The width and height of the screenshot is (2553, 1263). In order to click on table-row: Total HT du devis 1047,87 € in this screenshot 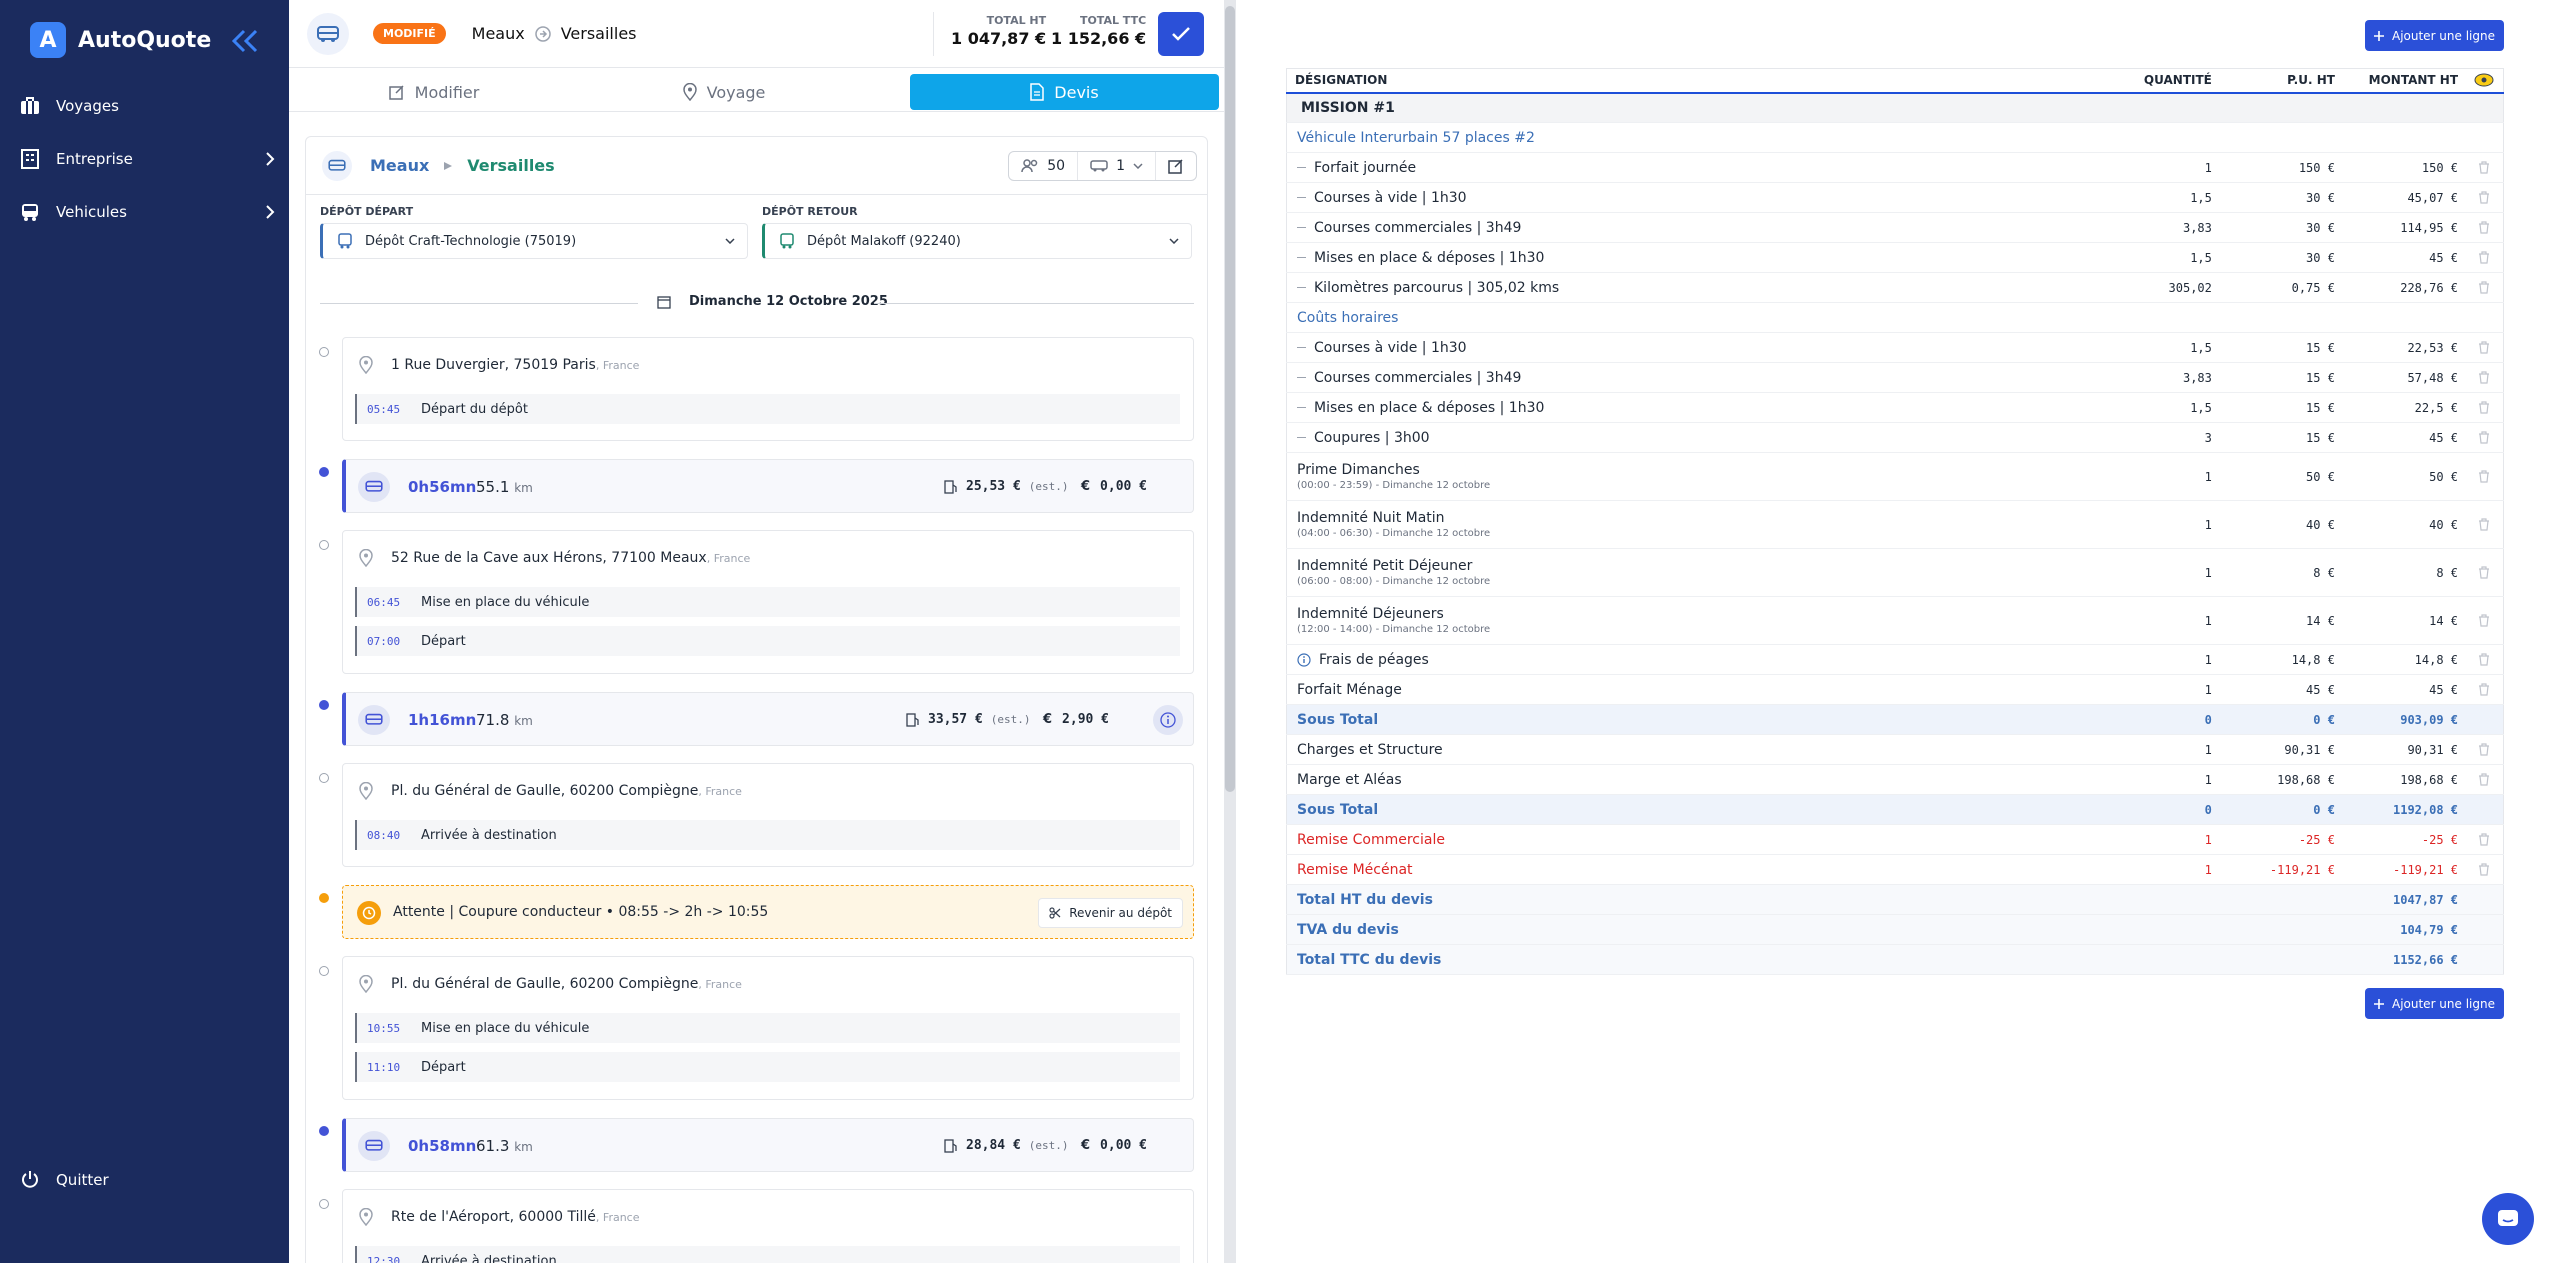, I will do `click(1895, 899)`.